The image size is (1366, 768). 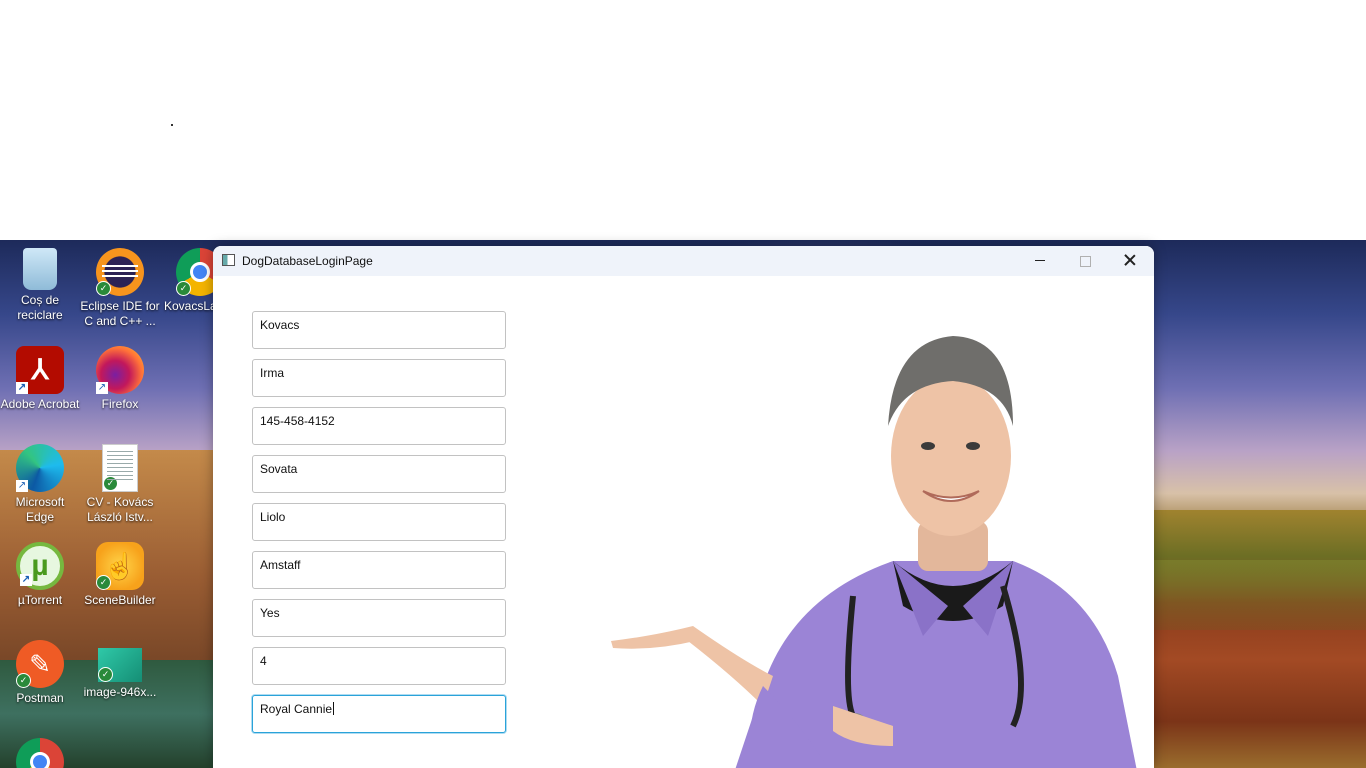 What do you see at coordinates (40, 664) in the screenshot?
I see `postman-icon: ✎ ✓` at bounding box center [40, 664].